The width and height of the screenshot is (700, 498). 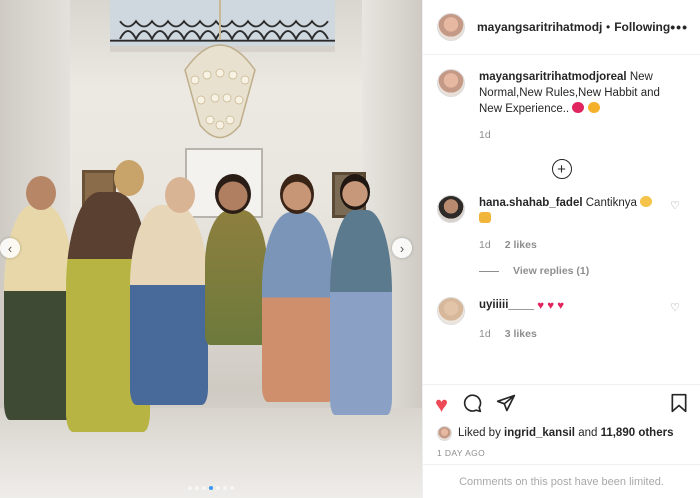 What do you see at coordinates (561, 453) in the screenshot?
I see `post-timestamp: 1 DAY AGO` at bounding box center [561, 453].